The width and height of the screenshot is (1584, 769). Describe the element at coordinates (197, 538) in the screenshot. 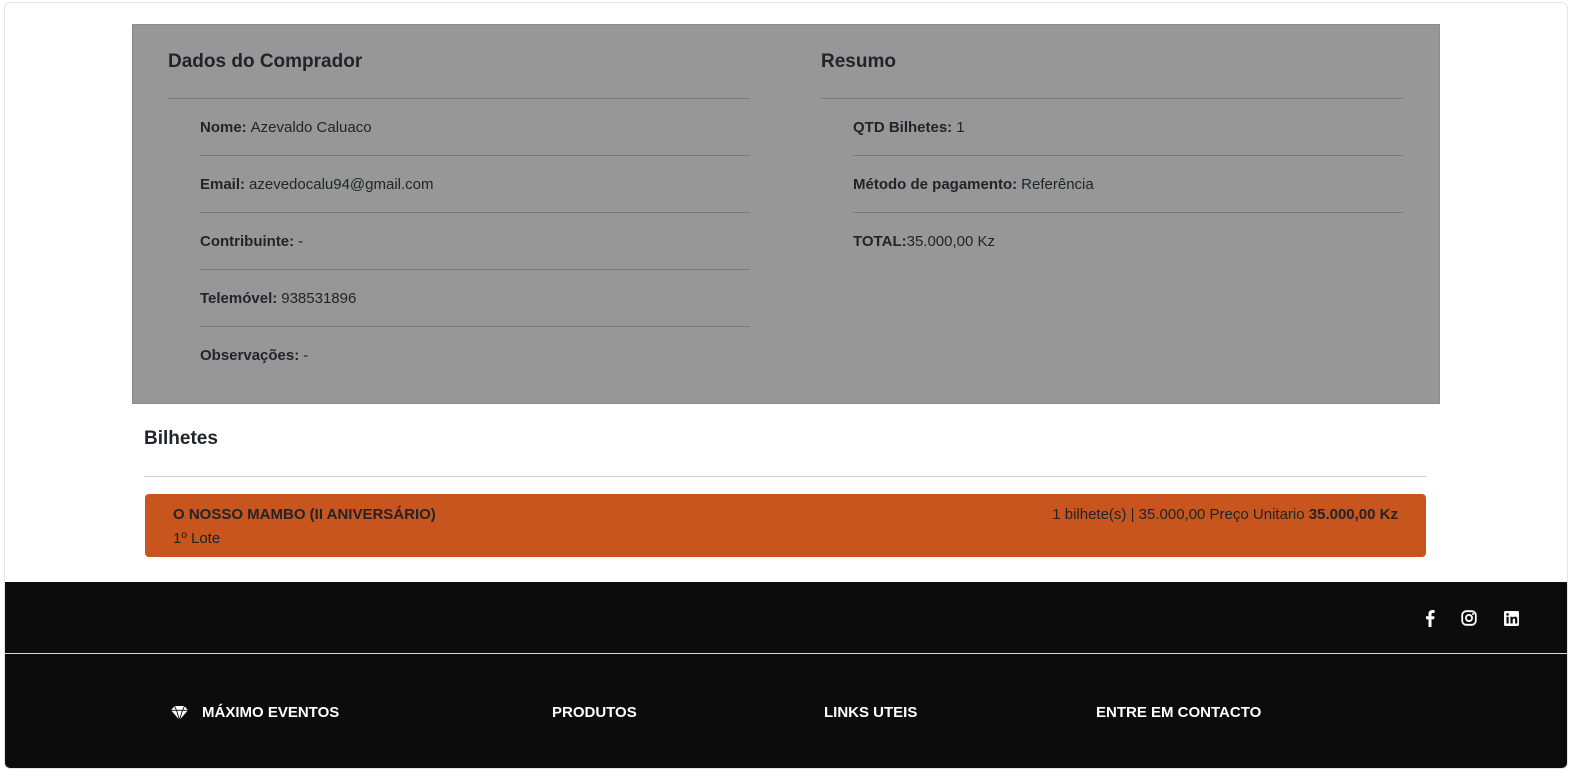

I see `ticket-lot: 1º Lote` at that location.